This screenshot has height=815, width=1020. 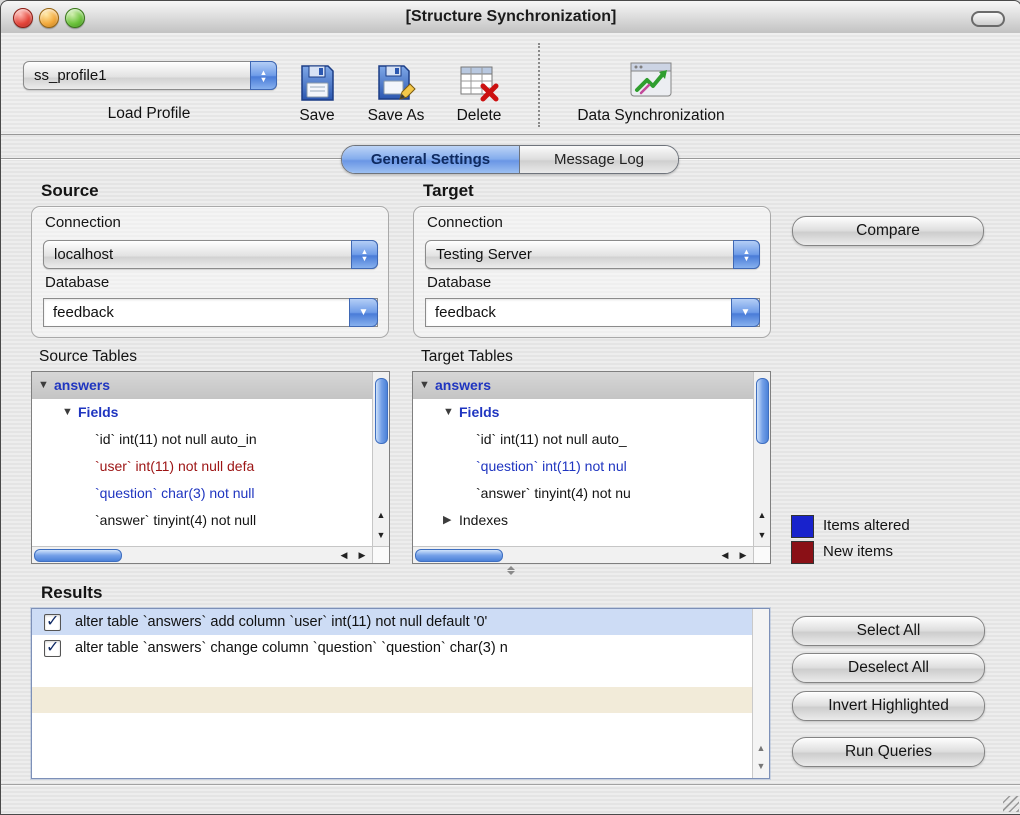 What do you see at coordinates (202, 466) in the screenshot?
I see `tree-row: `user` int(11) not null defa` at bounding box center [202, 466].